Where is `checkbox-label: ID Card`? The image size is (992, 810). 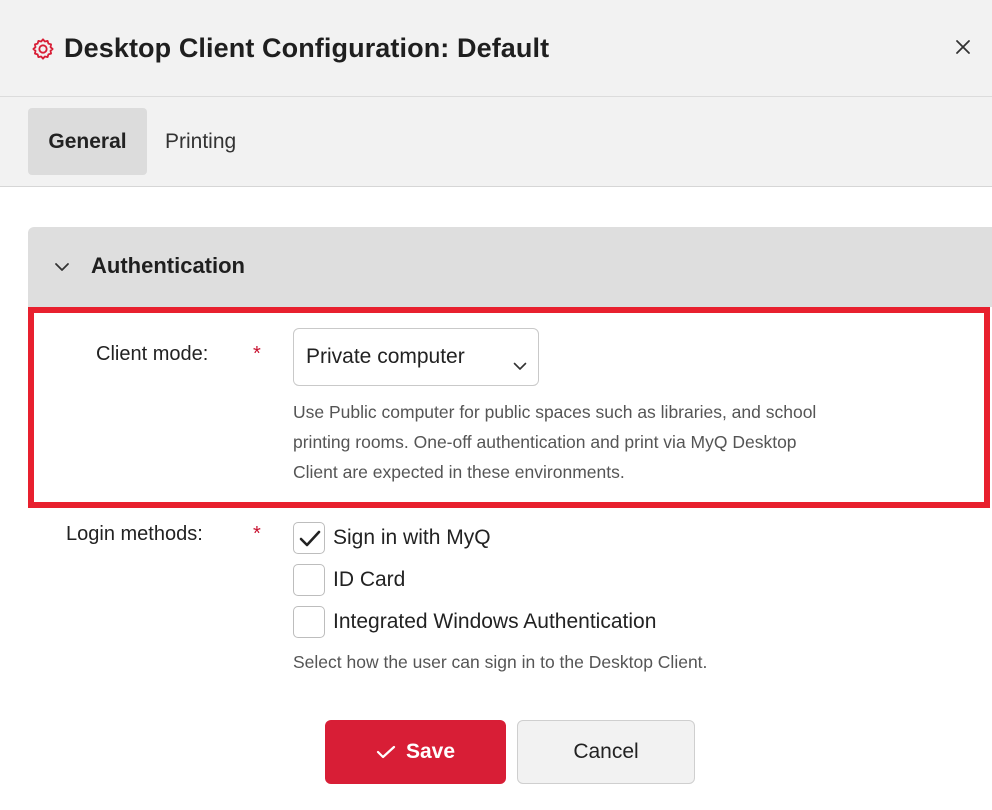 checkbox-label: ID Card is located at coordinates (369, 579).